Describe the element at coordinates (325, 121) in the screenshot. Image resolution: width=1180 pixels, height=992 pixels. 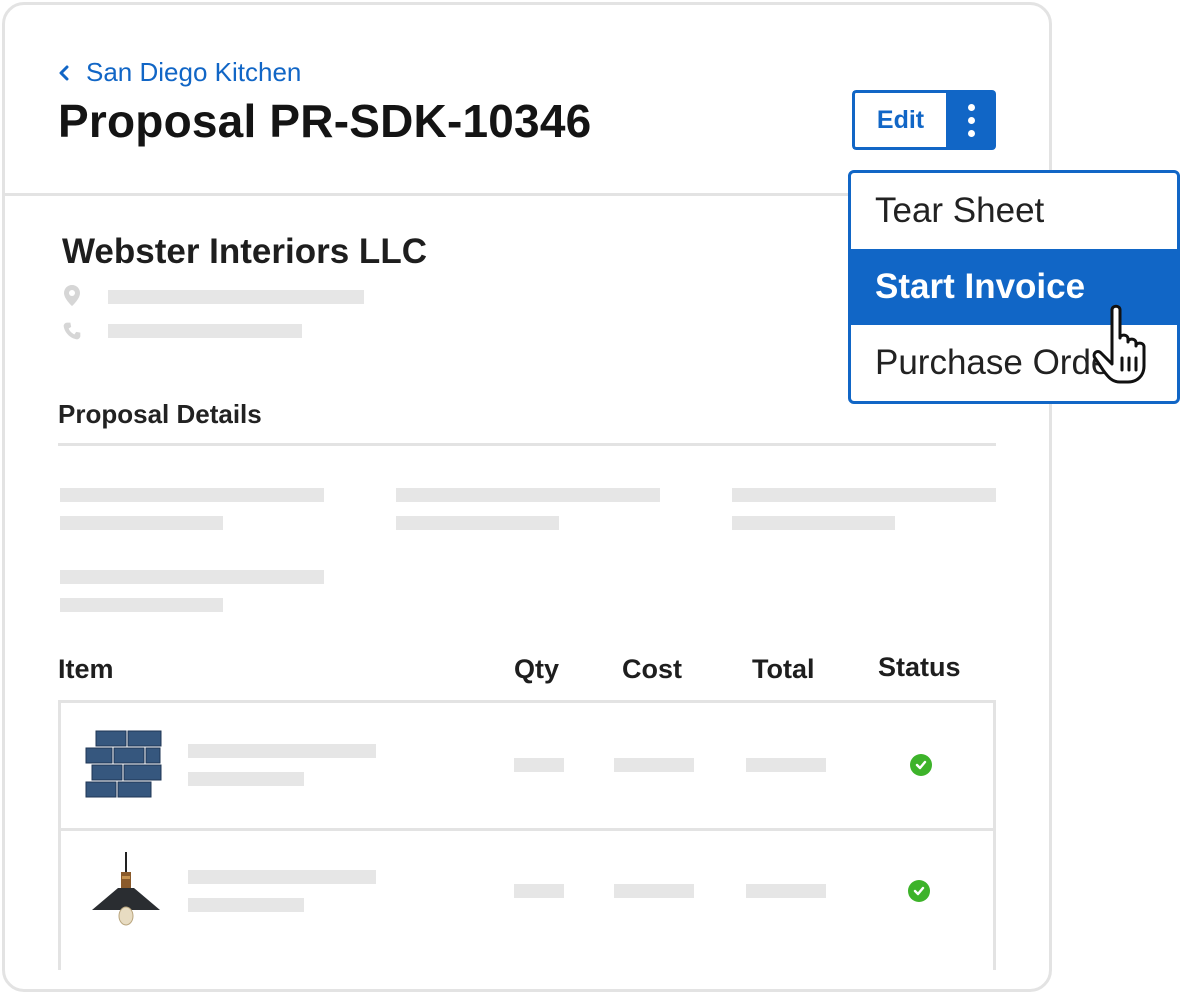
I see `page-title: Proposal PR-SDK-10346` at that location.